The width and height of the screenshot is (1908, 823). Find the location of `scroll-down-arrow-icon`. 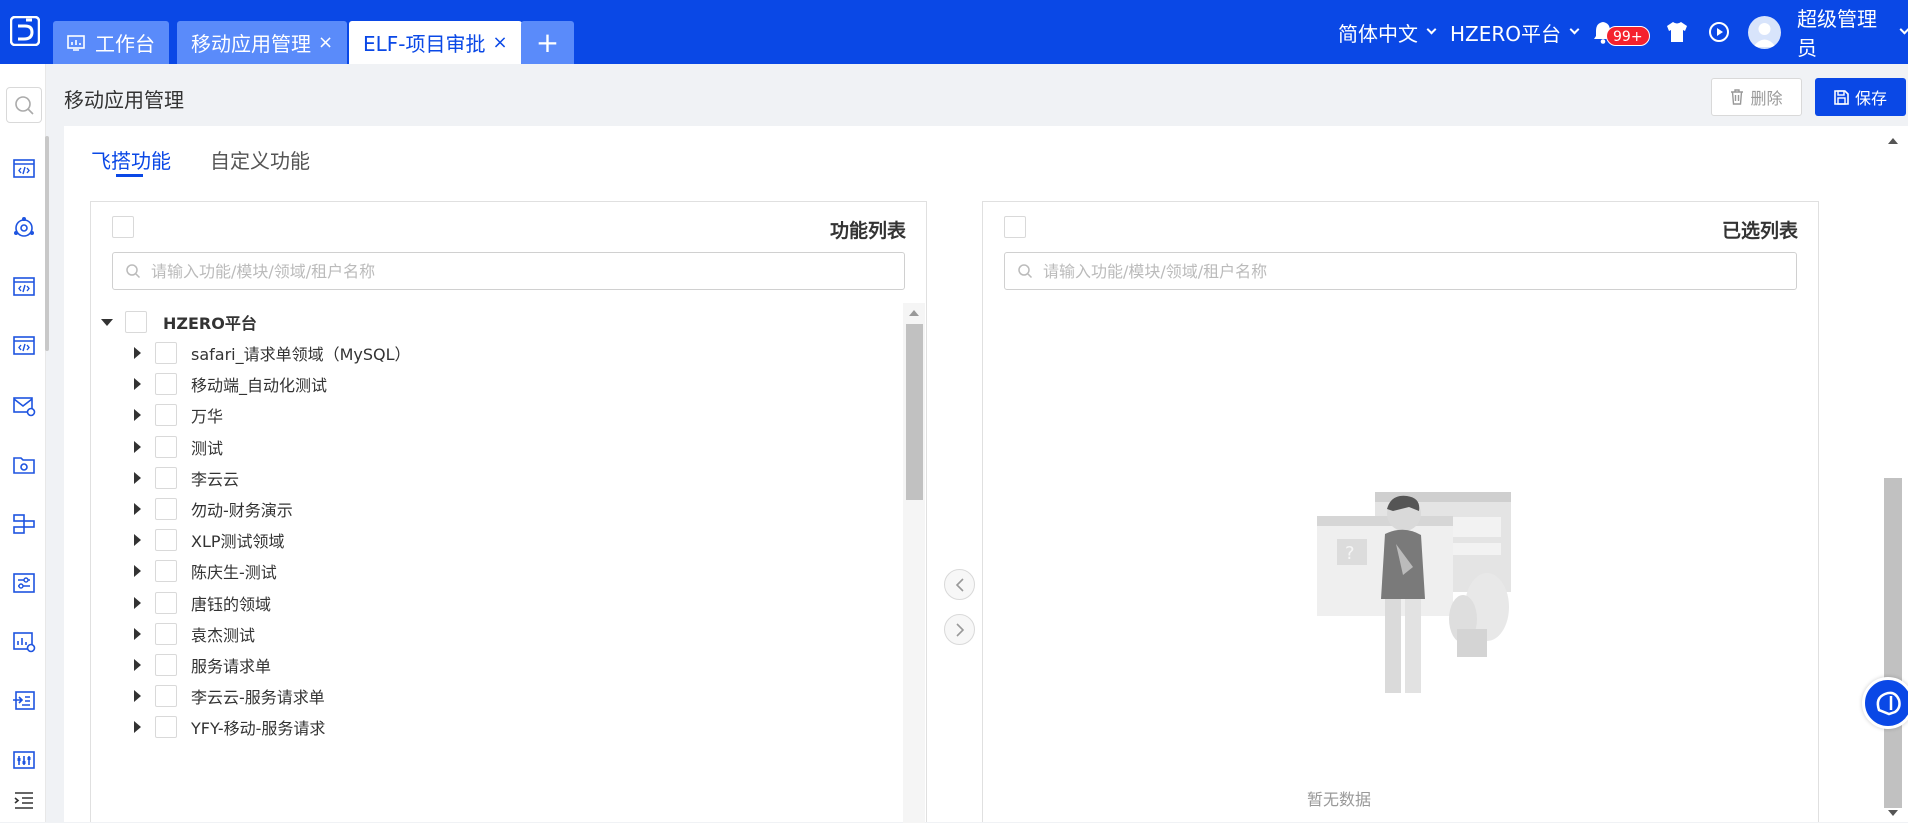

scroll-down-arrow-icon is located at coordinates (1893, 813).